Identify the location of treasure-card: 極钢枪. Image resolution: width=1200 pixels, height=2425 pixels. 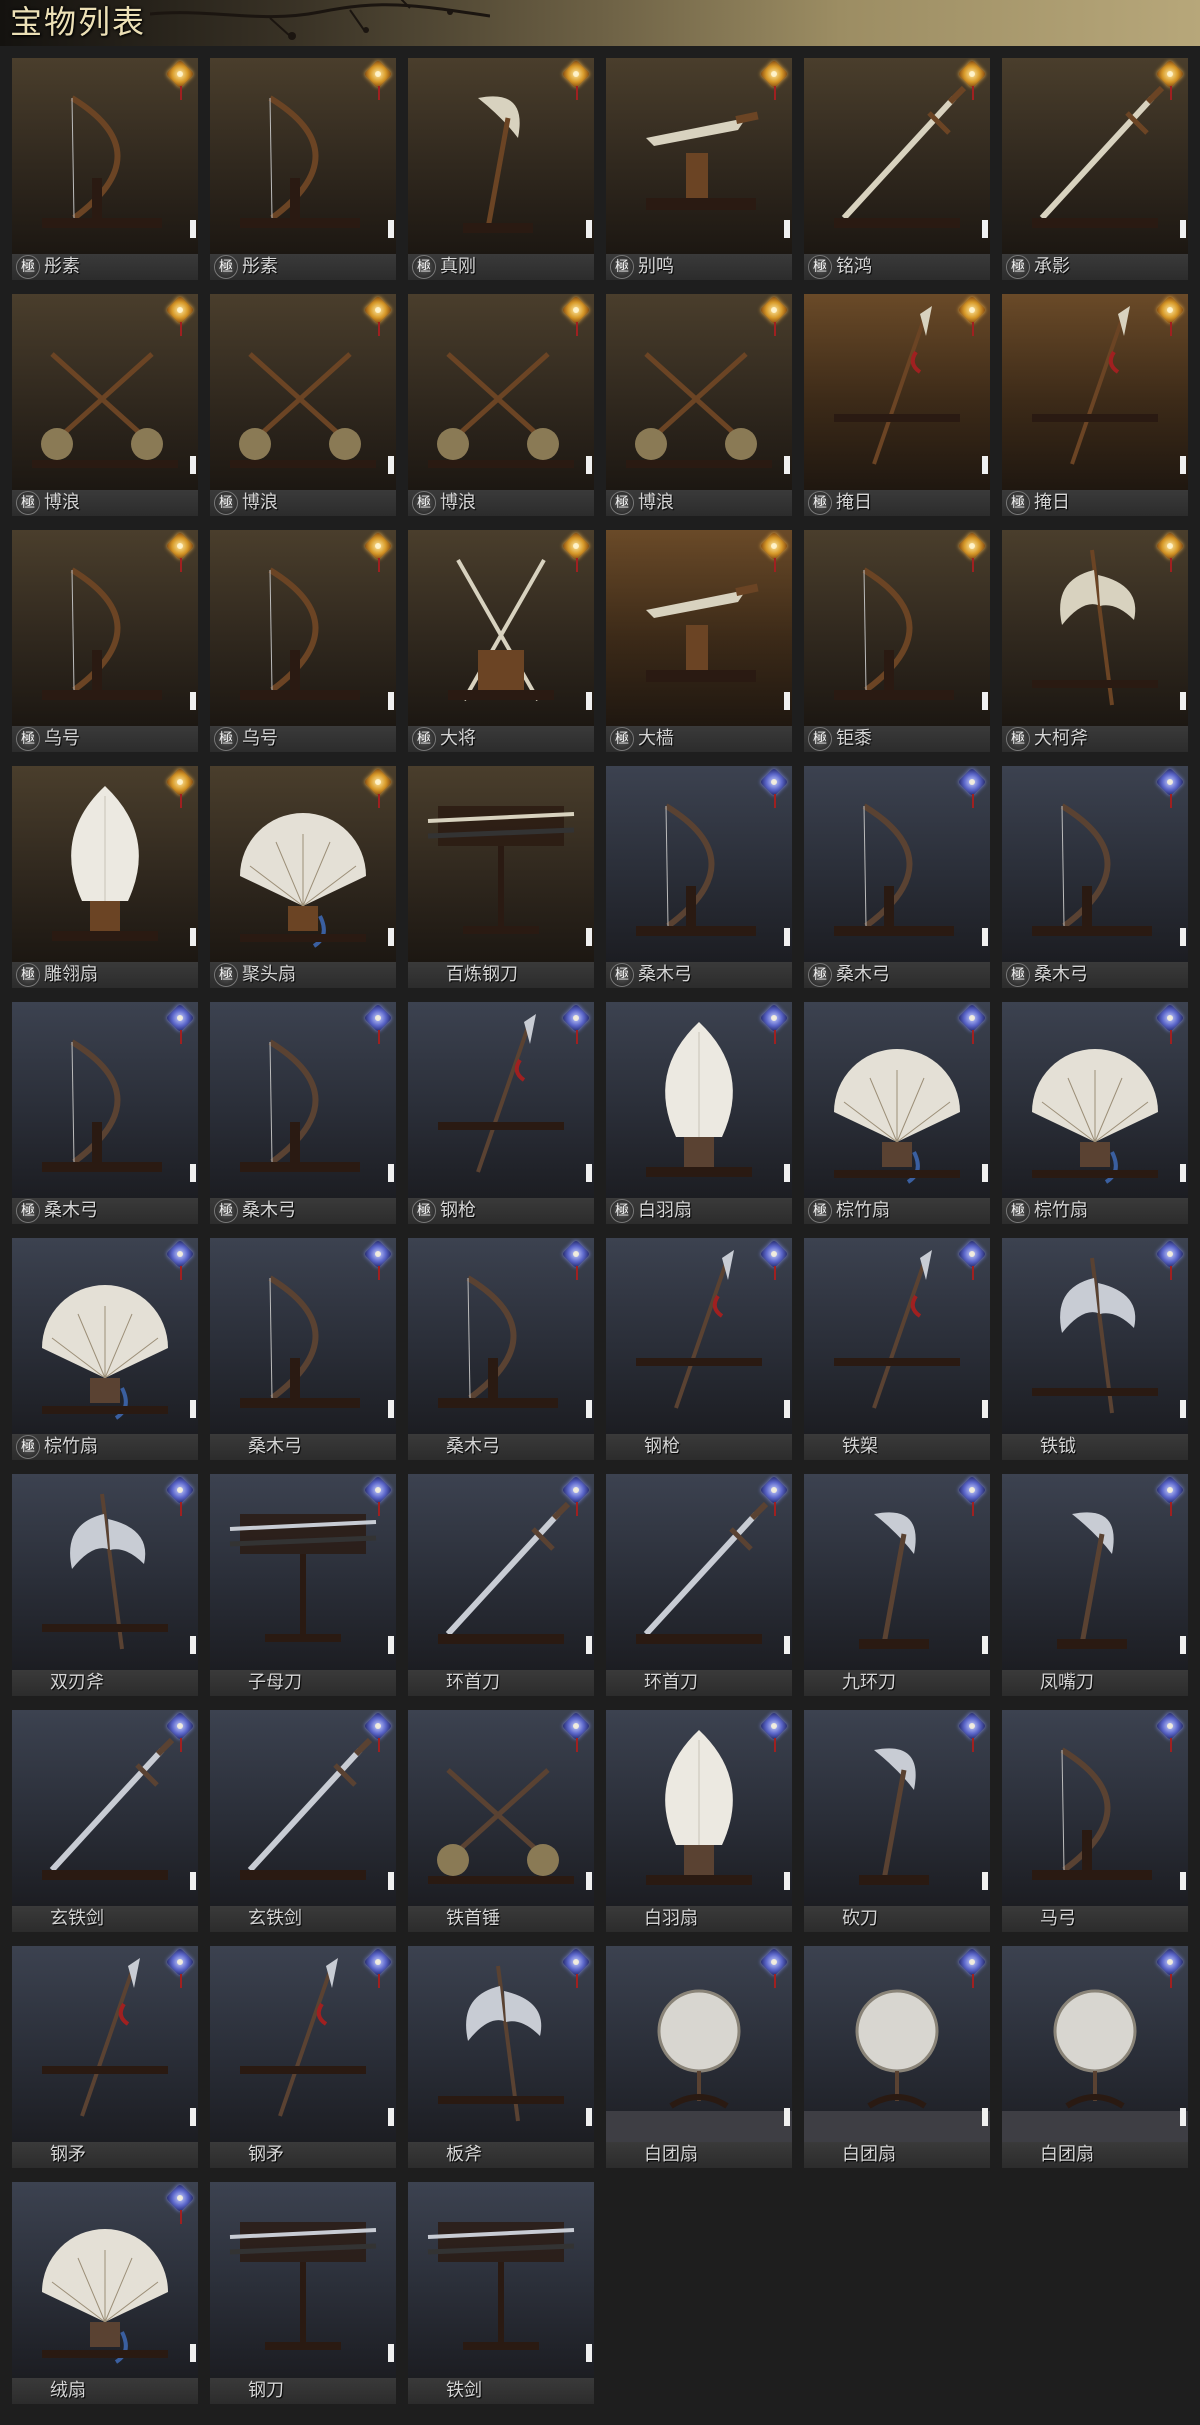
(501, 1113).